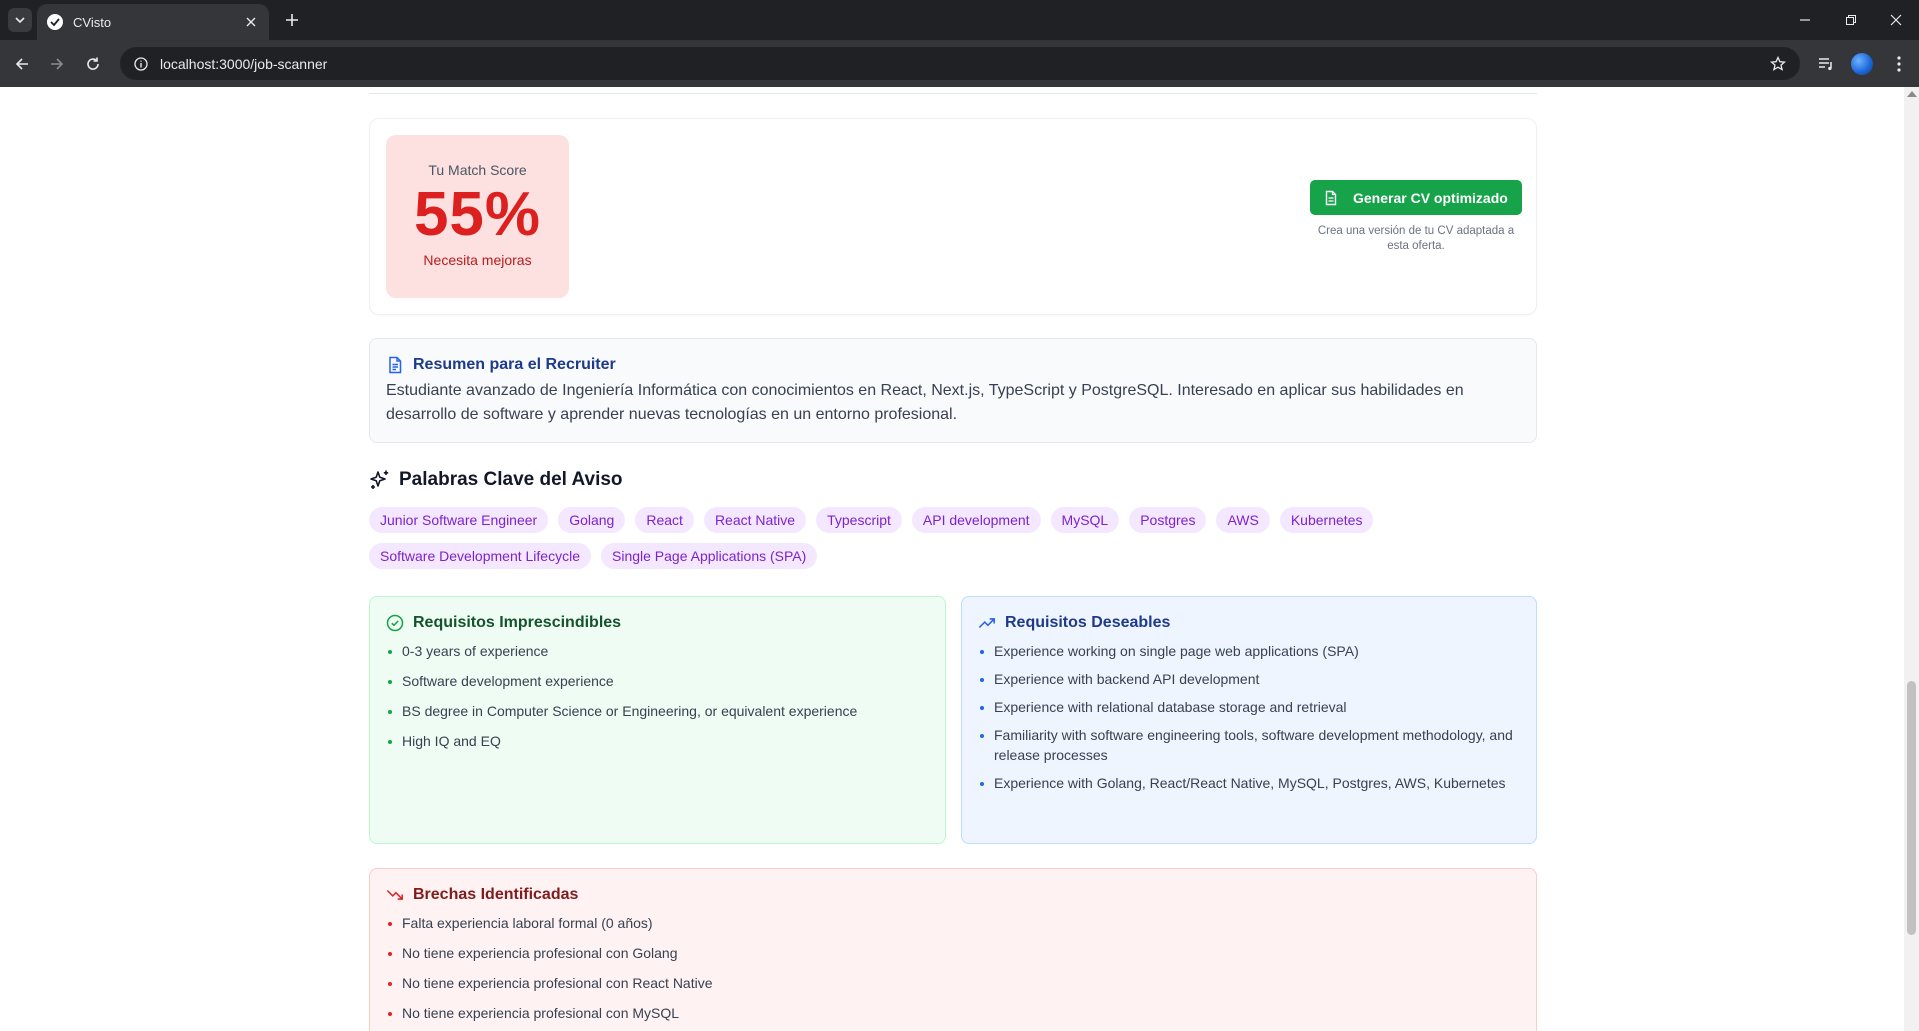 This screenshot has height=1031, width=1919. I want to click on match-score-status: Necesita mejoras, so click(477, 260).